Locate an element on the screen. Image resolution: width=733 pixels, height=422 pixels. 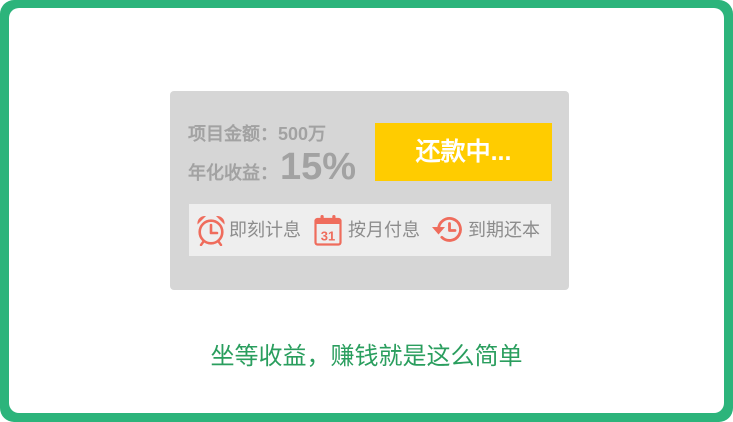
feature-item-monthly-interest: 31 按月付息 is located at coordinates (367, 230).